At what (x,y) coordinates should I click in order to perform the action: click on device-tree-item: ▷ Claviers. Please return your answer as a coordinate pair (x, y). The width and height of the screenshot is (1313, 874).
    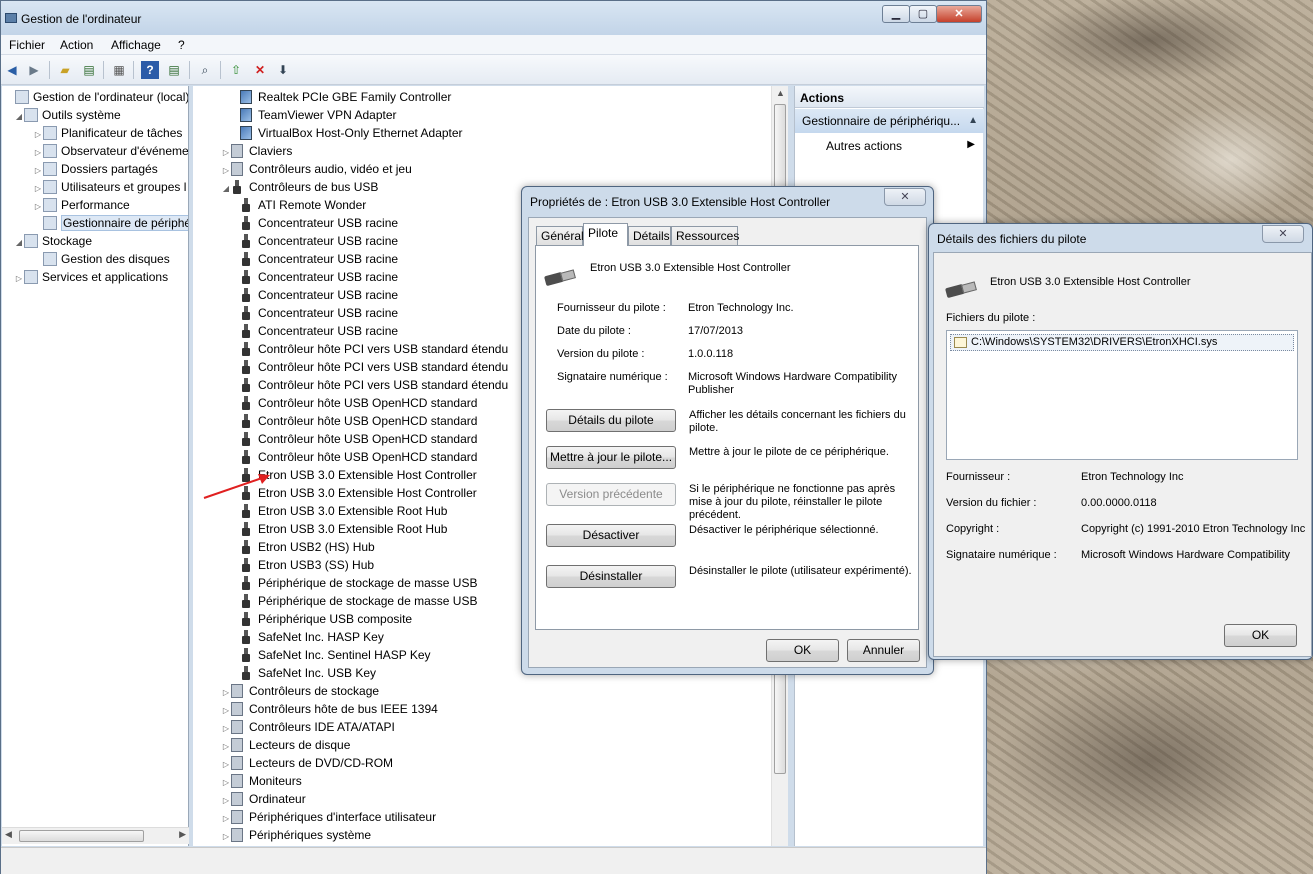
    Looking at the image, I should click on (256, 151).